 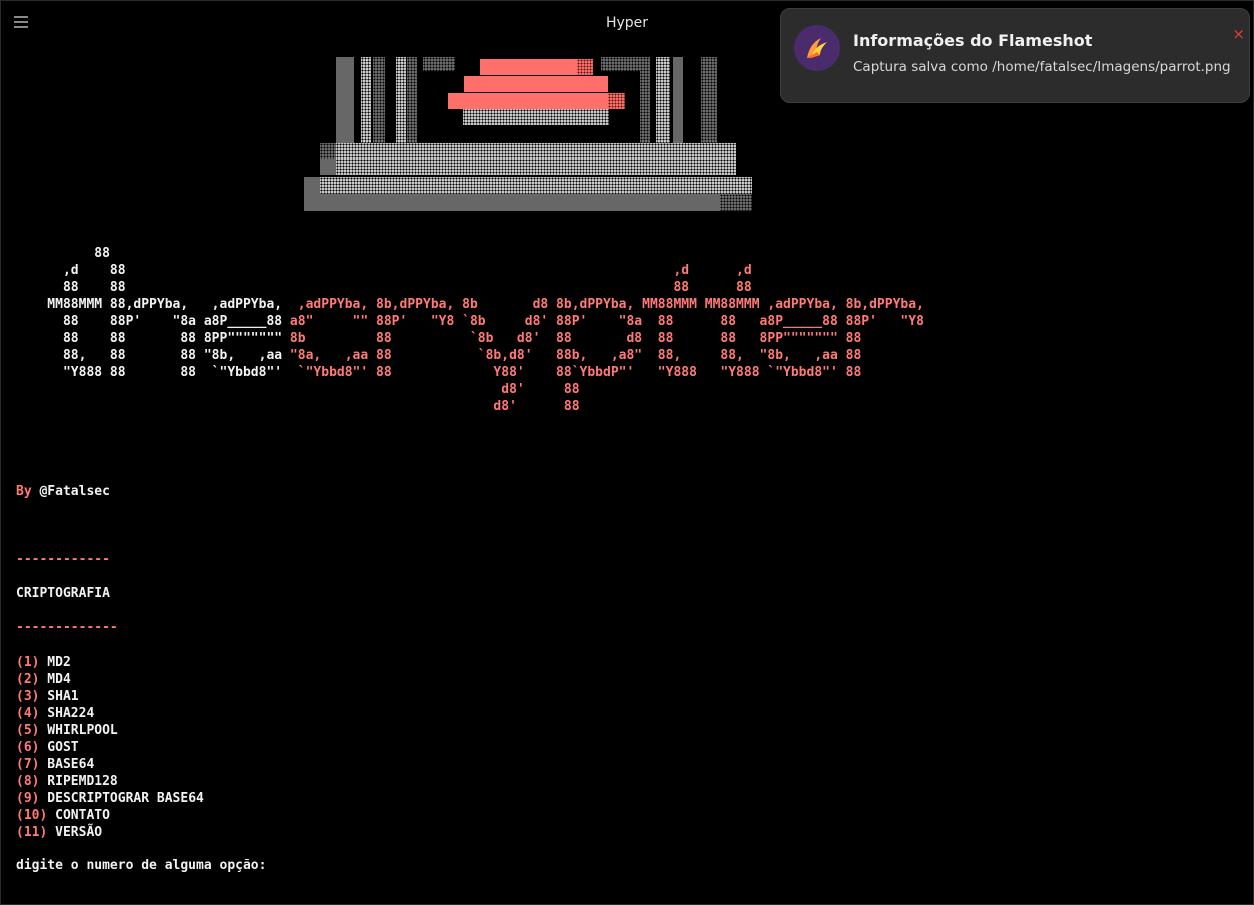 I want to click on menu-item: (5) WHIRLPOOL, so click(x=110, y=730).